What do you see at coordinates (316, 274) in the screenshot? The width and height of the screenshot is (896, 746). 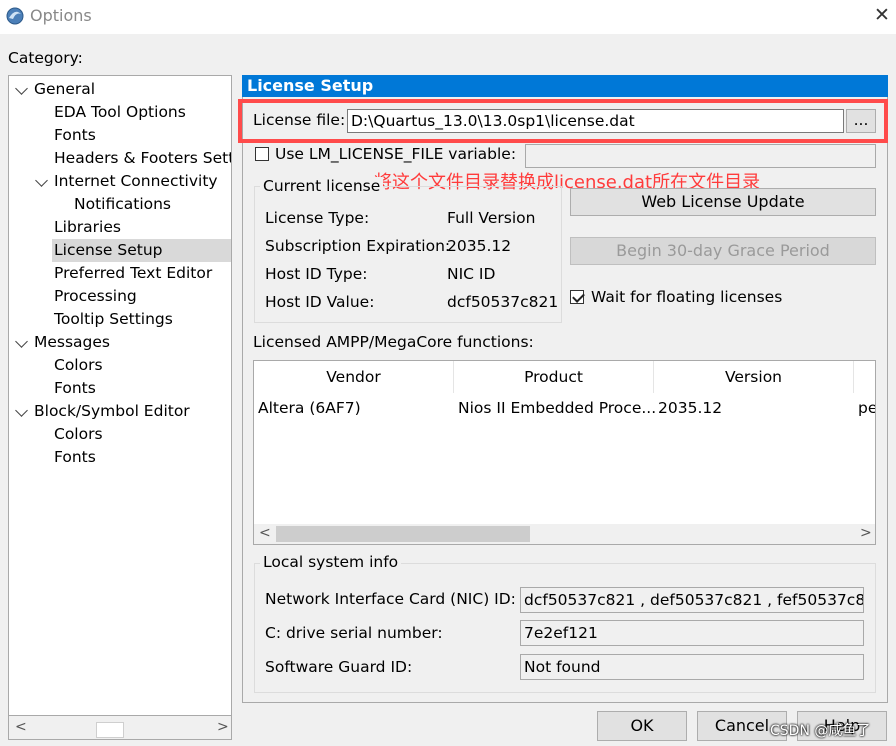 I see `host-id-type-label: Host ID Type:` at bounding box center [316, 274].